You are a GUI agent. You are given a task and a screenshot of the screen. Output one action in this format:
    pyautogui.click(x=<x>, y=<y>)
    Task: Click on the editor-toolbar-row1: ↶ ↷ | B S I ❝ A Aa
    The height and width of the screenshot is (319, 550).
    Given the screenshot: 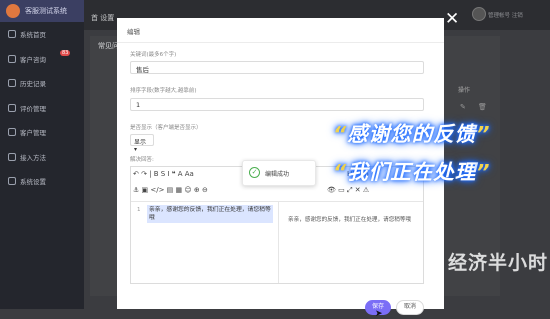 What is the action you would take?
    pyautogui.click(x=163, y=174)
    